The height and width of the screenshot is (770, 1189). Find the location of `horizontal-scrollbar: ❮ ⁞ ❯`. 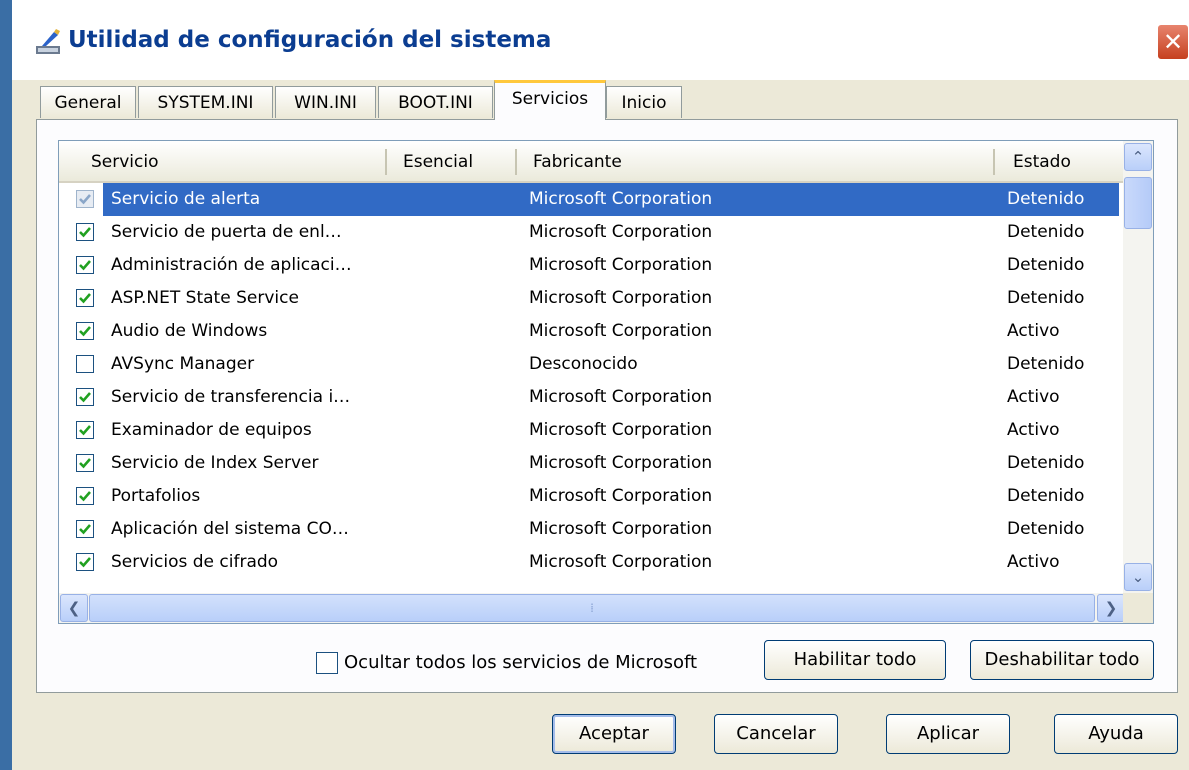

horizontal-scrollbar: ❮ ⁞ ❯ is located at coordinates (606, 608).